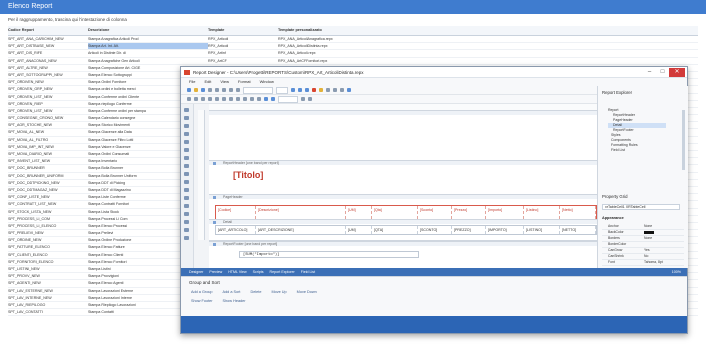  I want to click on tree-node: Field List, so click(637, 150).